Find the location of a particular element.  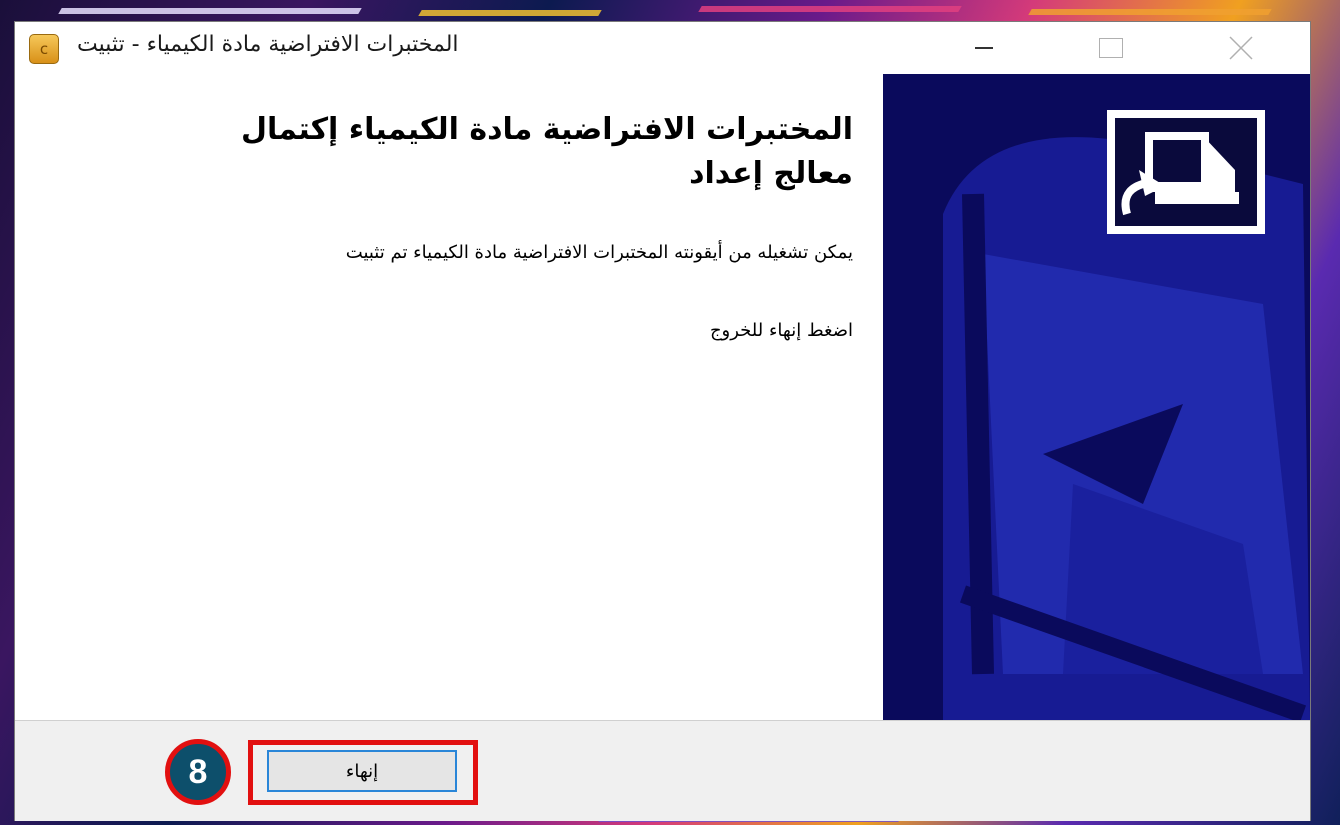

maximize-button is located at coordinates (1111, 48).